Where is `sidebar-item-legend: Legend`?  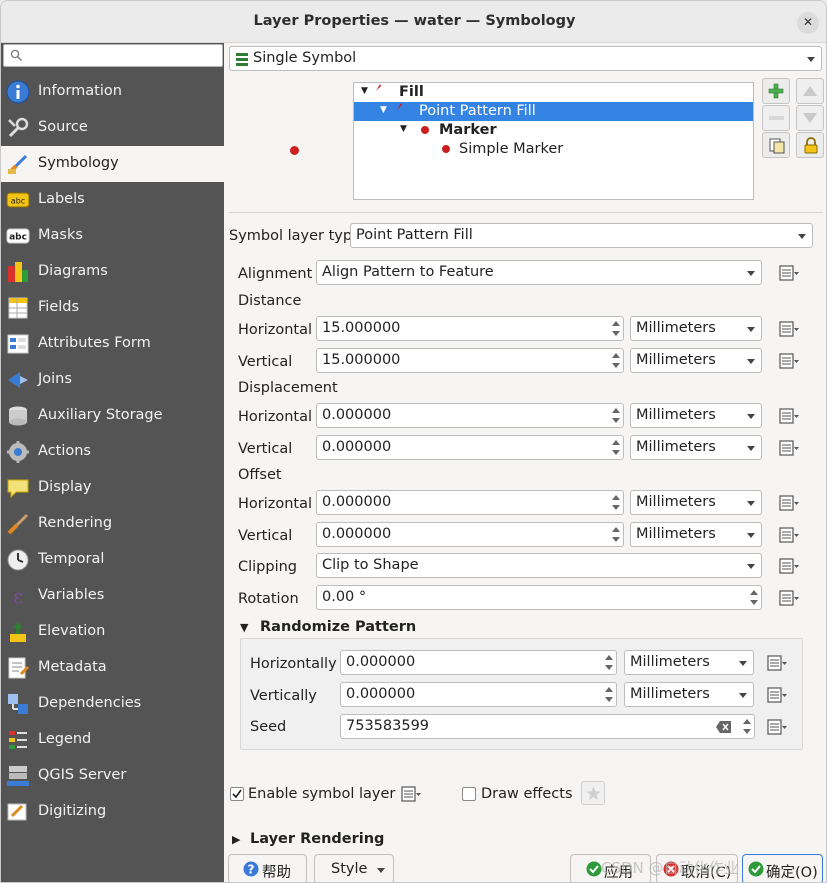
sidebar-item-legend: Legend is located at coordinates (112, 740).